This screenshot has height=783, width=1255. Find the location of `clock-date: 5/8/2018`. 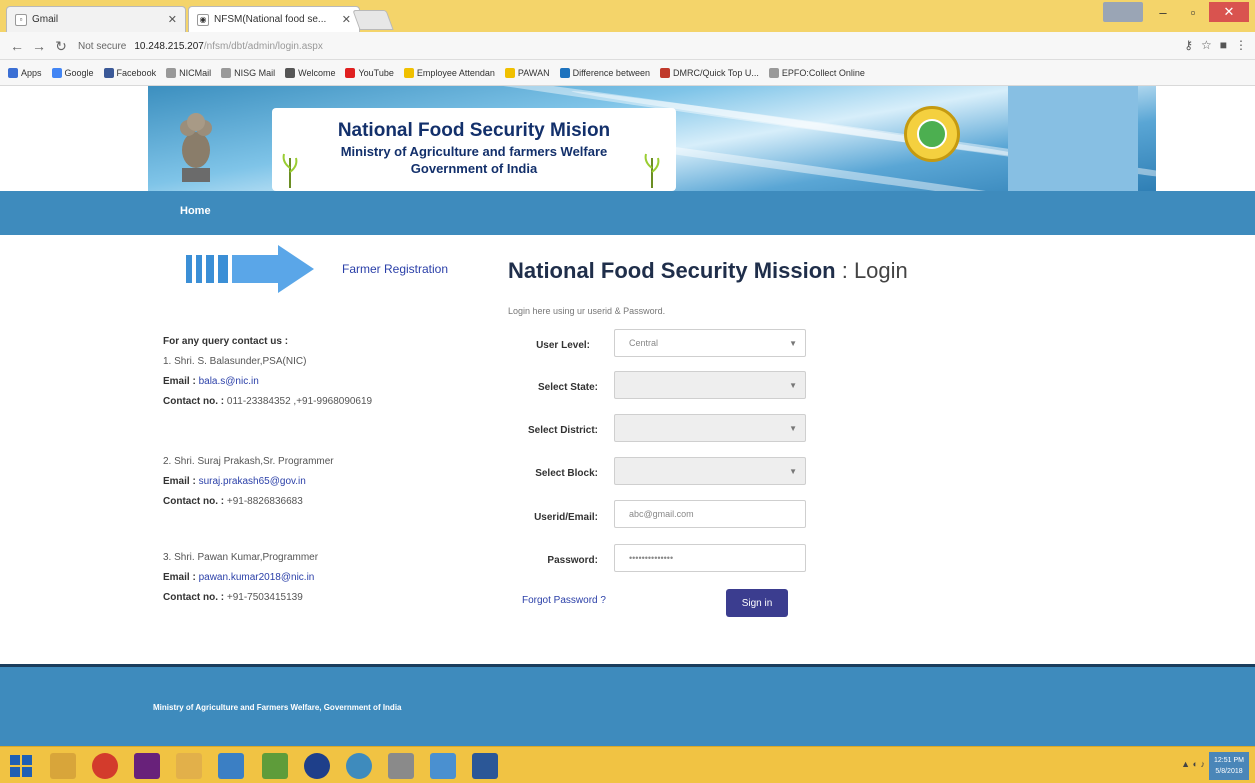

clock-date: 5/8/2018 is located at coordinates (1229, 771).